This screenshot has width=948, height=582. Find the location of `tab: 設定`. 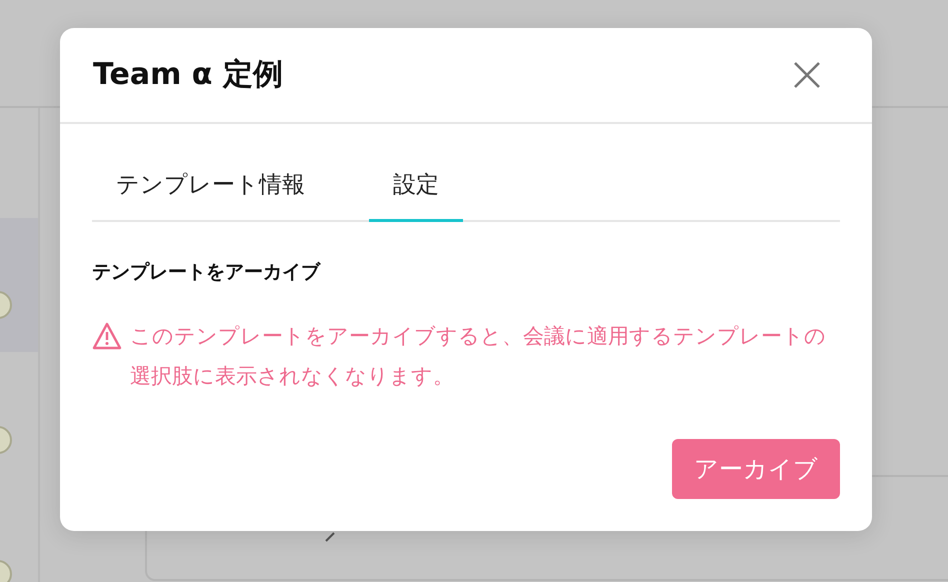

tab: 設定 is located at coordinates (416, 195).